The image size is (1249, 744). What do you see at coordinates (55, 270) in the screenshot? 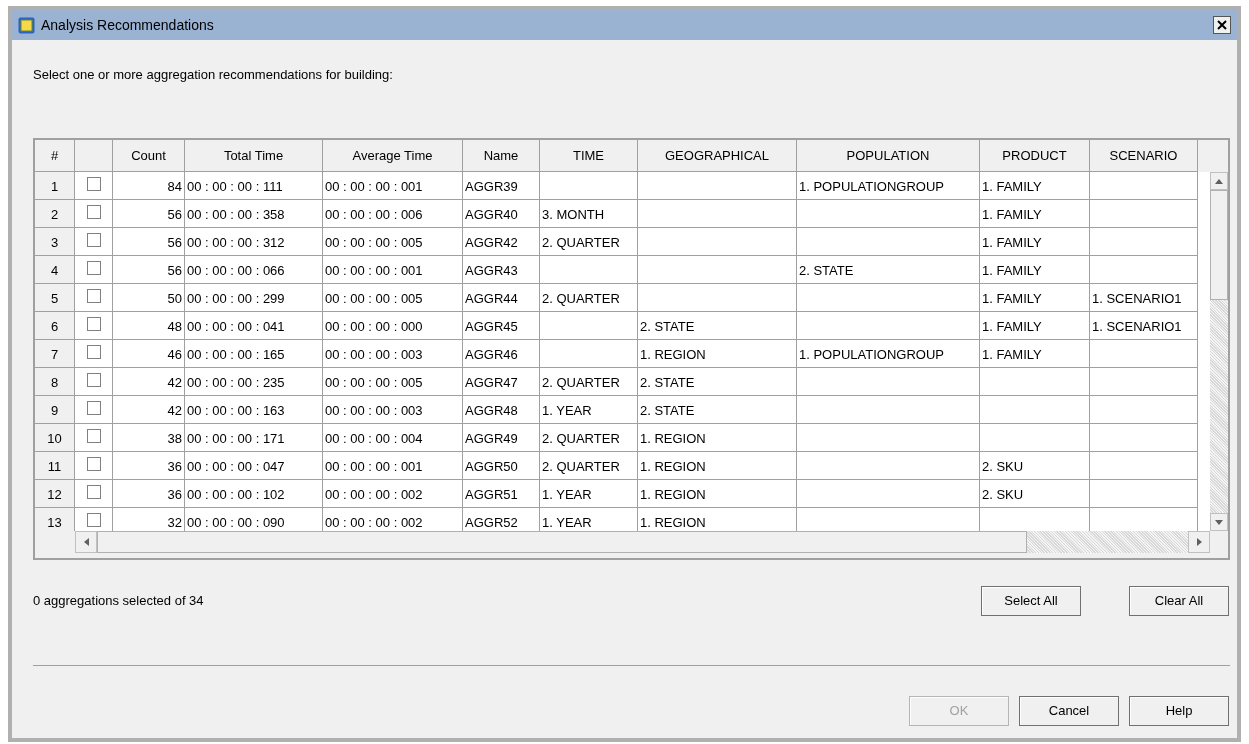
I see `row-header: 4` at bounding box center [55, 270].